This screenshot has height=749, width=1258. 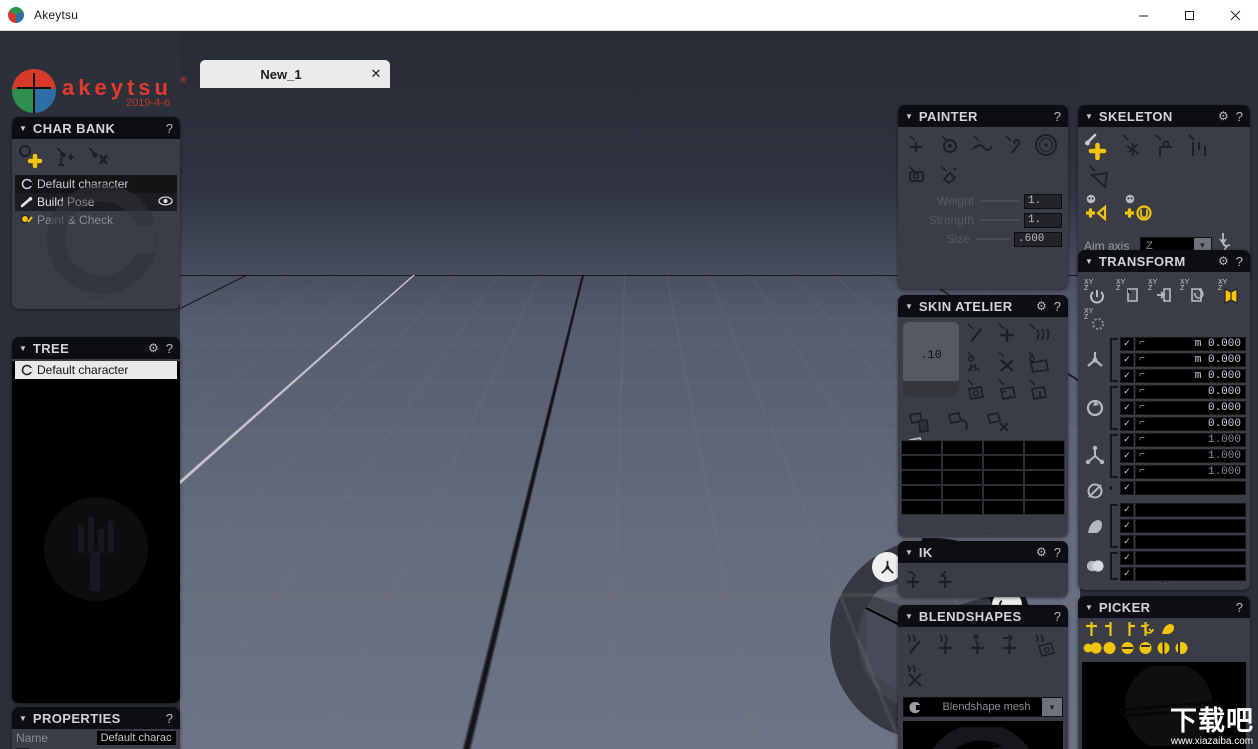 I want to click on picker-collapse-icon: ▼, so click(x=1089, y=607).